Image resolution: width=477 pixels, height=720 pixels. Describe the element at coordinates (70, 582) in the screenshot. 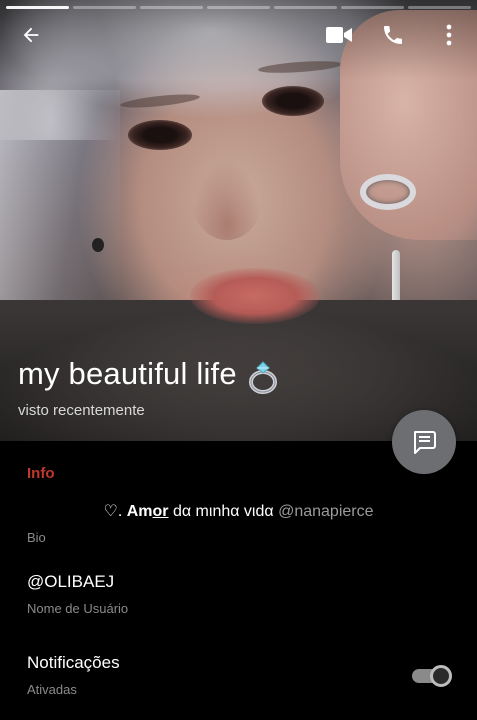

I see `username-value: @OLIBAEJ` at that location.